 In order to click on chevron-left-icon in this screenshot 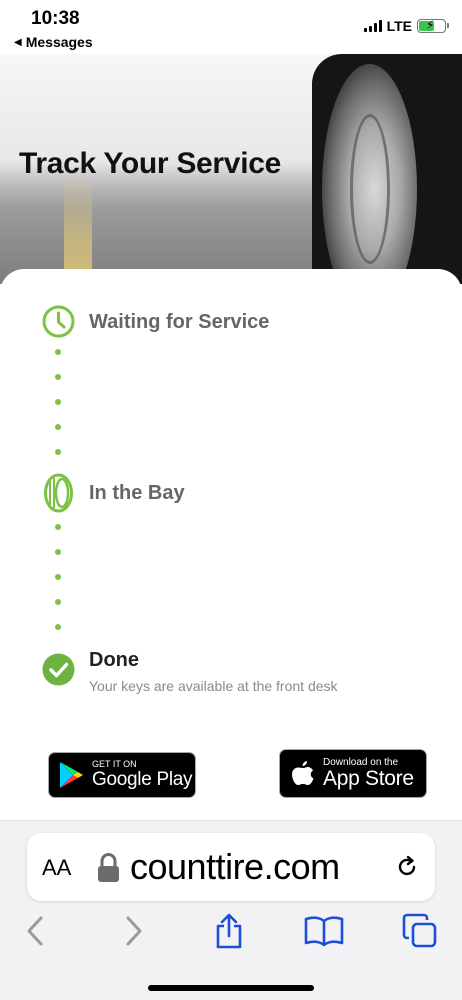, I will do `click(35, 931)`.